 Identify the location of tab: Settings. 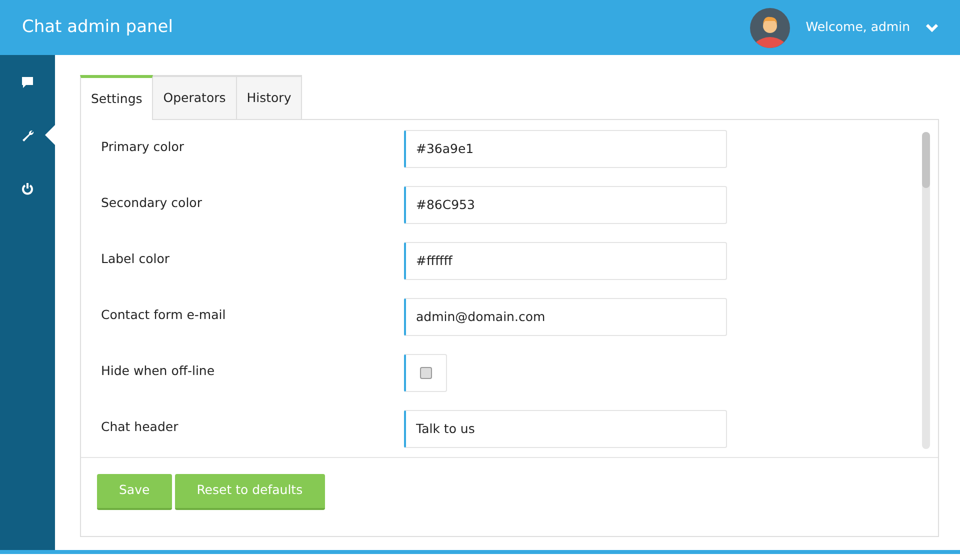
(117, 97).